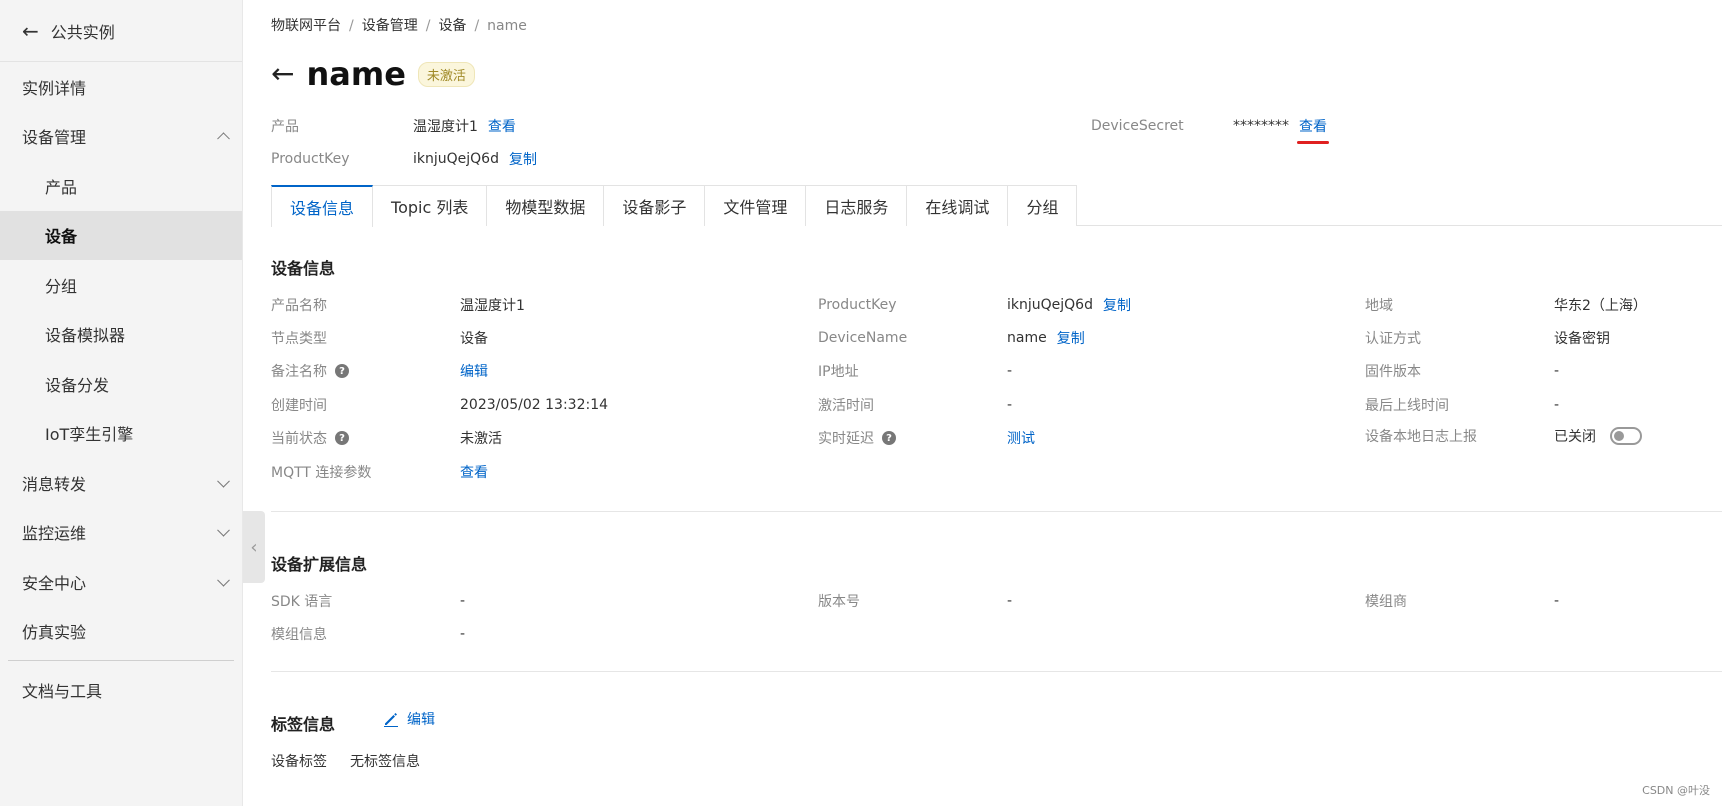  I want to click on field-label: 设备本地日志上报, so click(1421, 437).